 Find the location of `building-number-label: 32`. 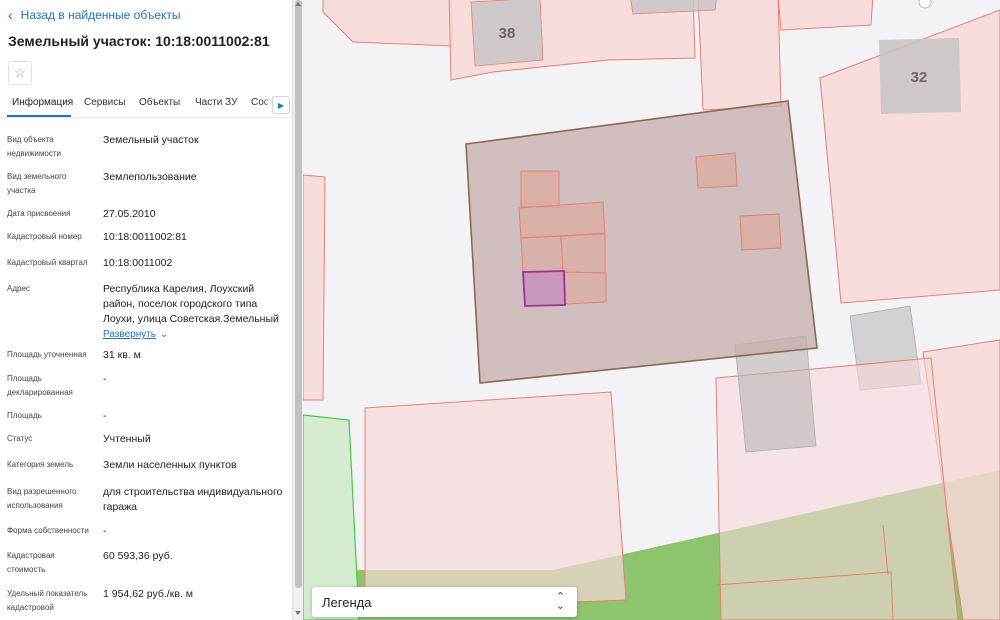

building-number-label: 32 is located at coordinates (919, 77).